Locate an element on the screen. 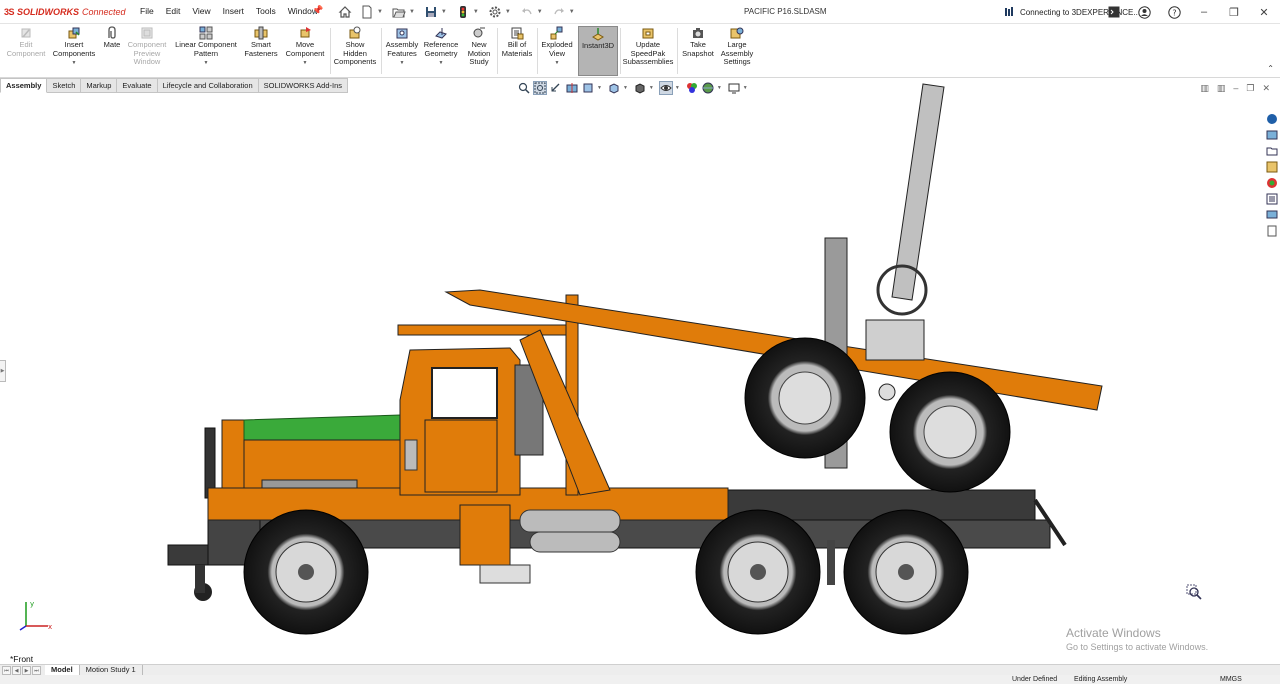  previous-view-icon is located at coordinates (556, 88).